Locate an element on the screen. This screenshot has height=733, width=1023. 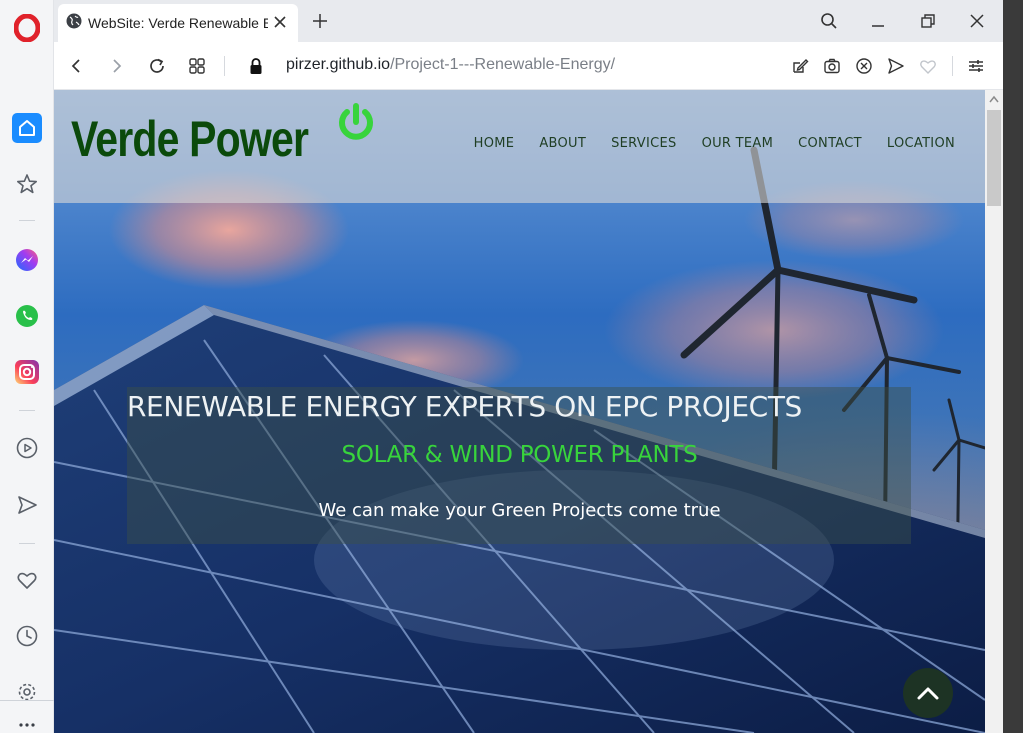
new-tab-icon is located at coordinates (320, 21).